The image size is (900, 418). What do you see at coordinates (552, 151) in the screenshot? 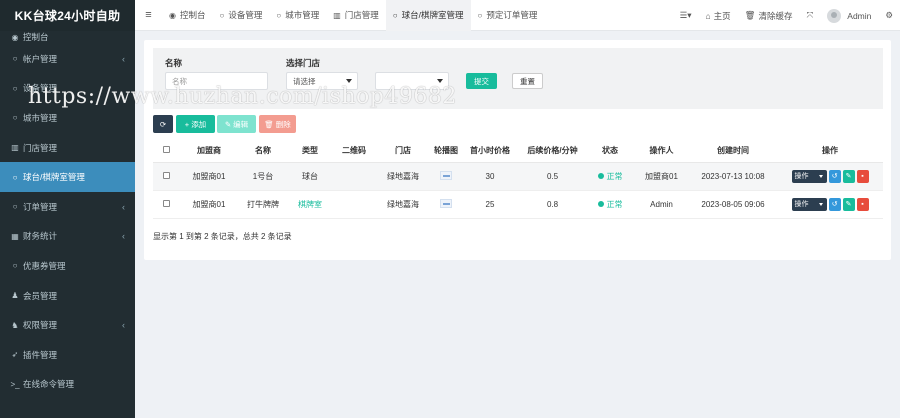
I see `column-header: 后续价格/分钟` at bounding box center [552, 151].